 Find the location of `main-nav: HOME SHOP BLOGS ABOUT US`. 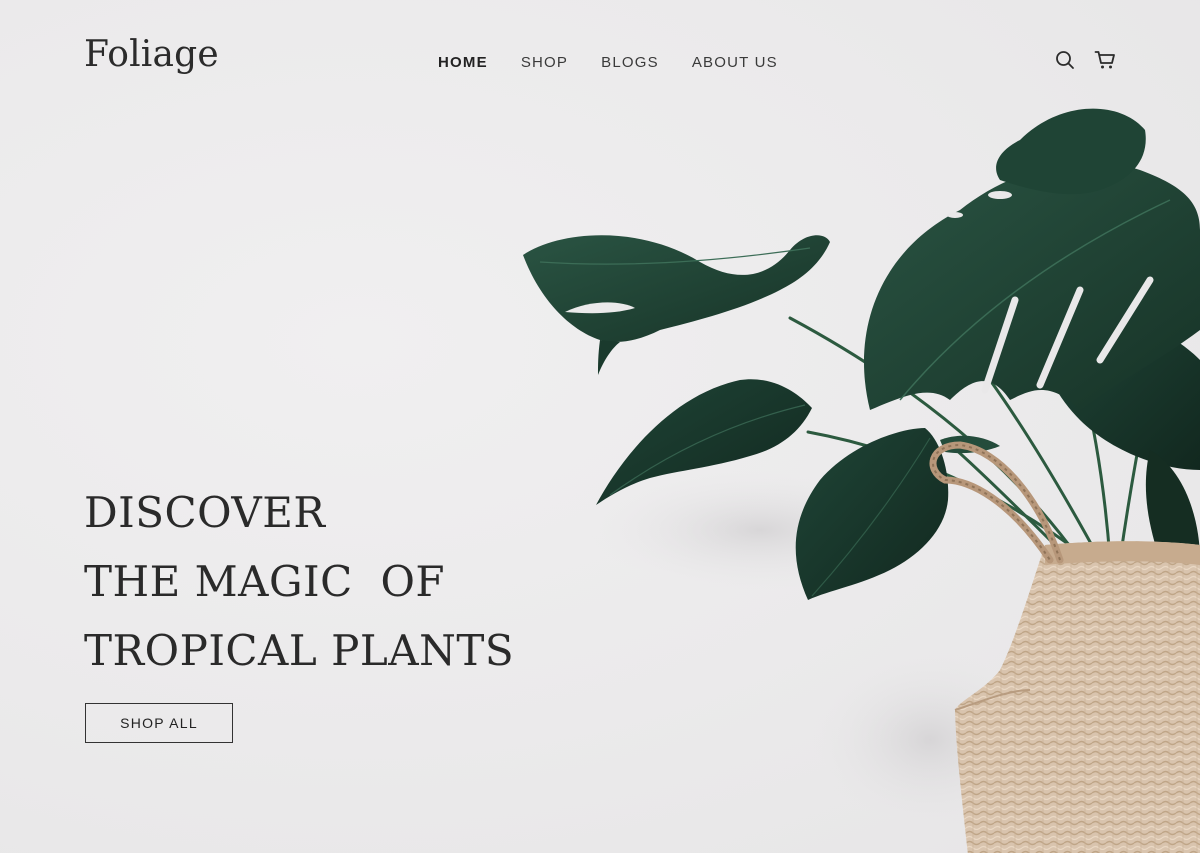

main-nav: HOME SHOP BLOGS ABOUT US is located at coordinates (608, 62).